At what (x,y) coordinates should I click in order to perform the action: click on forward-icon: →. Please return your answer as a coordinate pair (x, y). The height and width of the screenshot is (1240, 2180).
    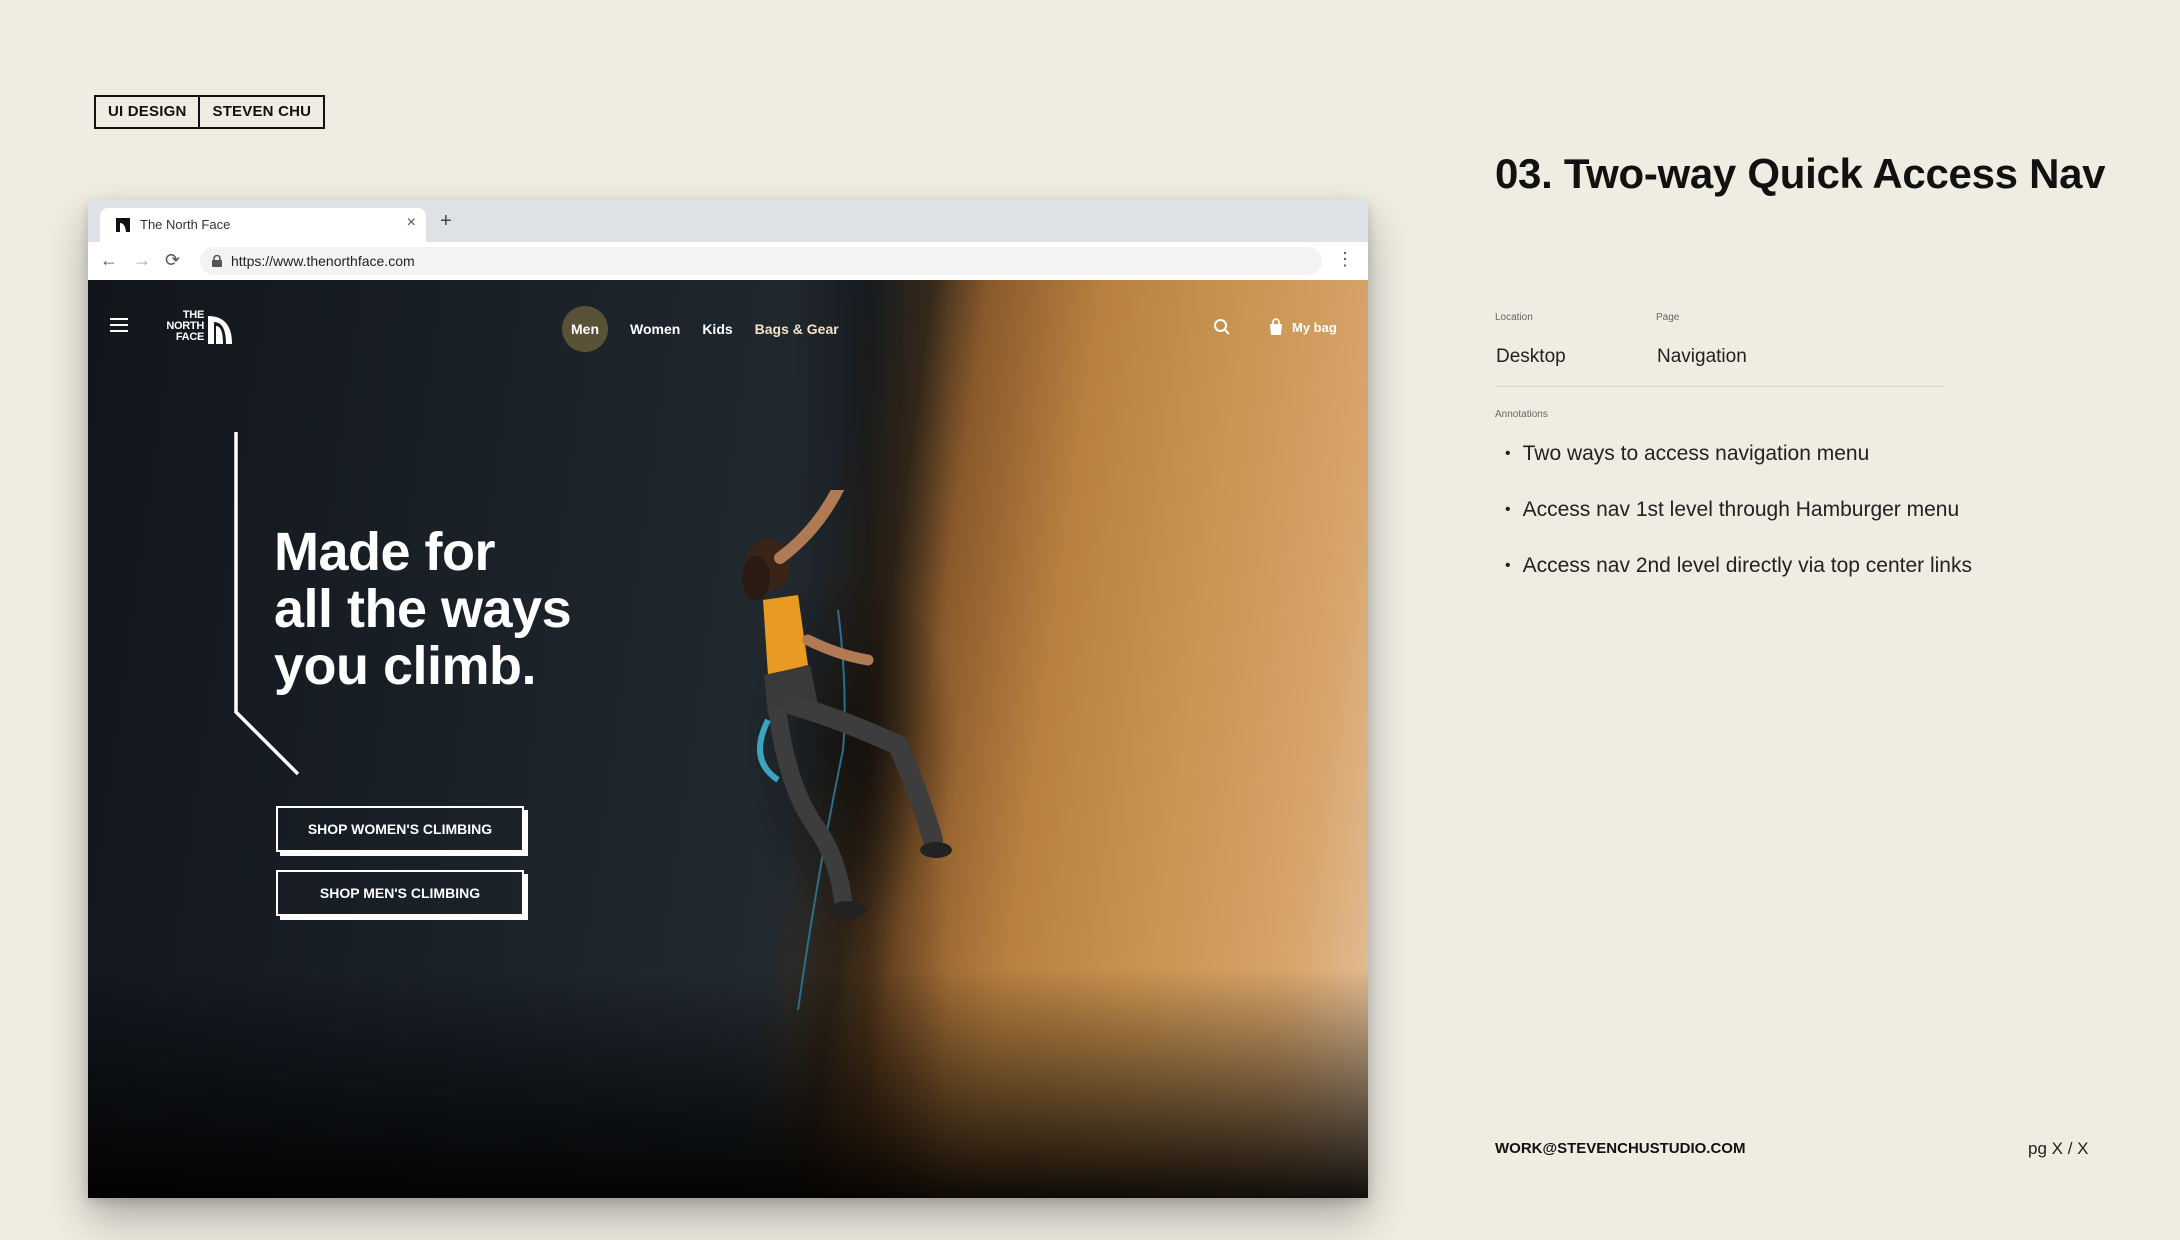
    Looking at the image, I should click on (142, 260).